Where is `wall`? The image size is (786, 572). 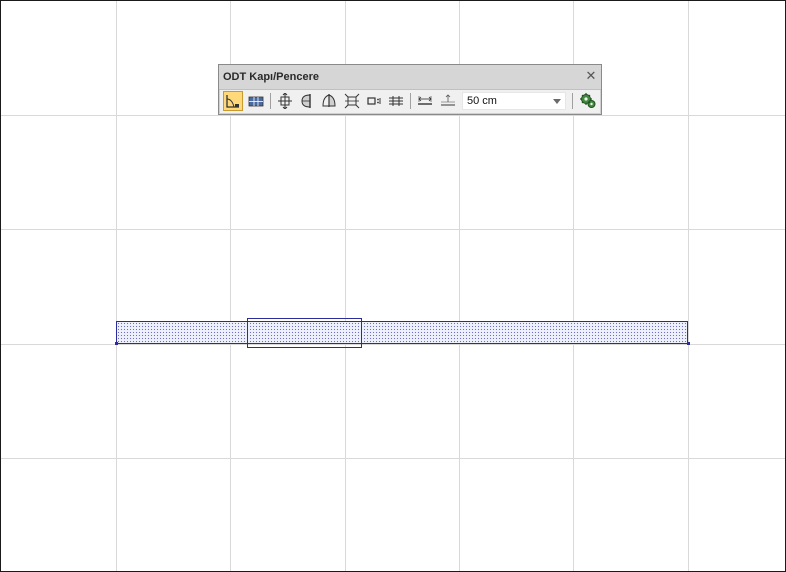
wall is located at coordinates (402, 332).